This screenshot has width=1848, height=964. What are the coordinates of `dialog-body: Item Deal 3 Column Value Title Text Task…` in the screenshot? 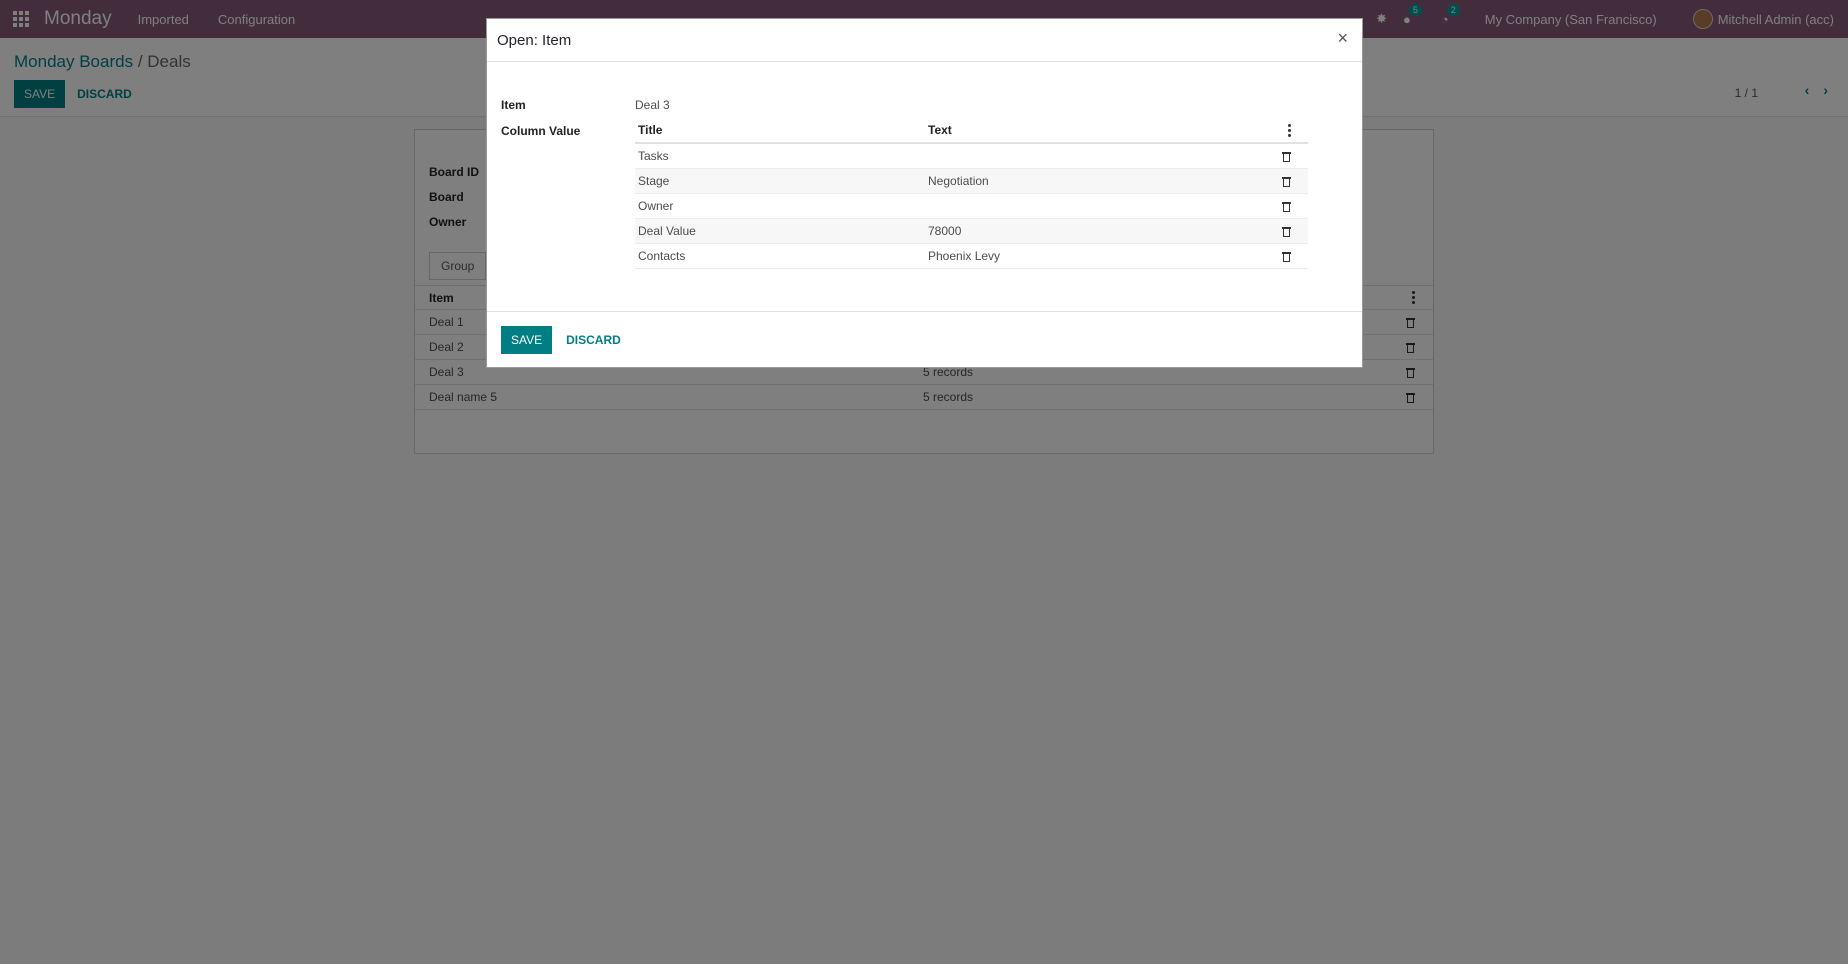 It's located at (924, 187).